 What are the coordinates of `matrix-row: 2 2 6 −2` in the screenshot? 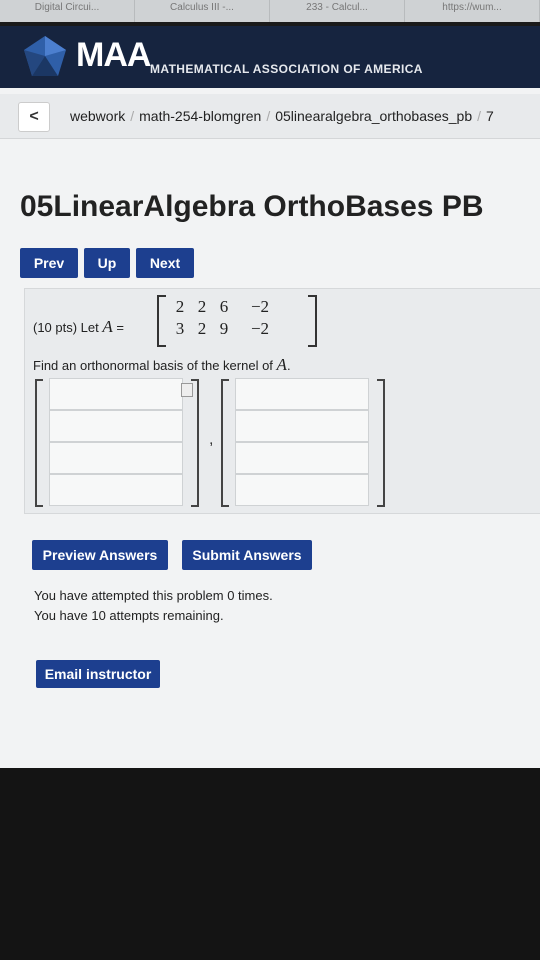 It's located at (239, 308).